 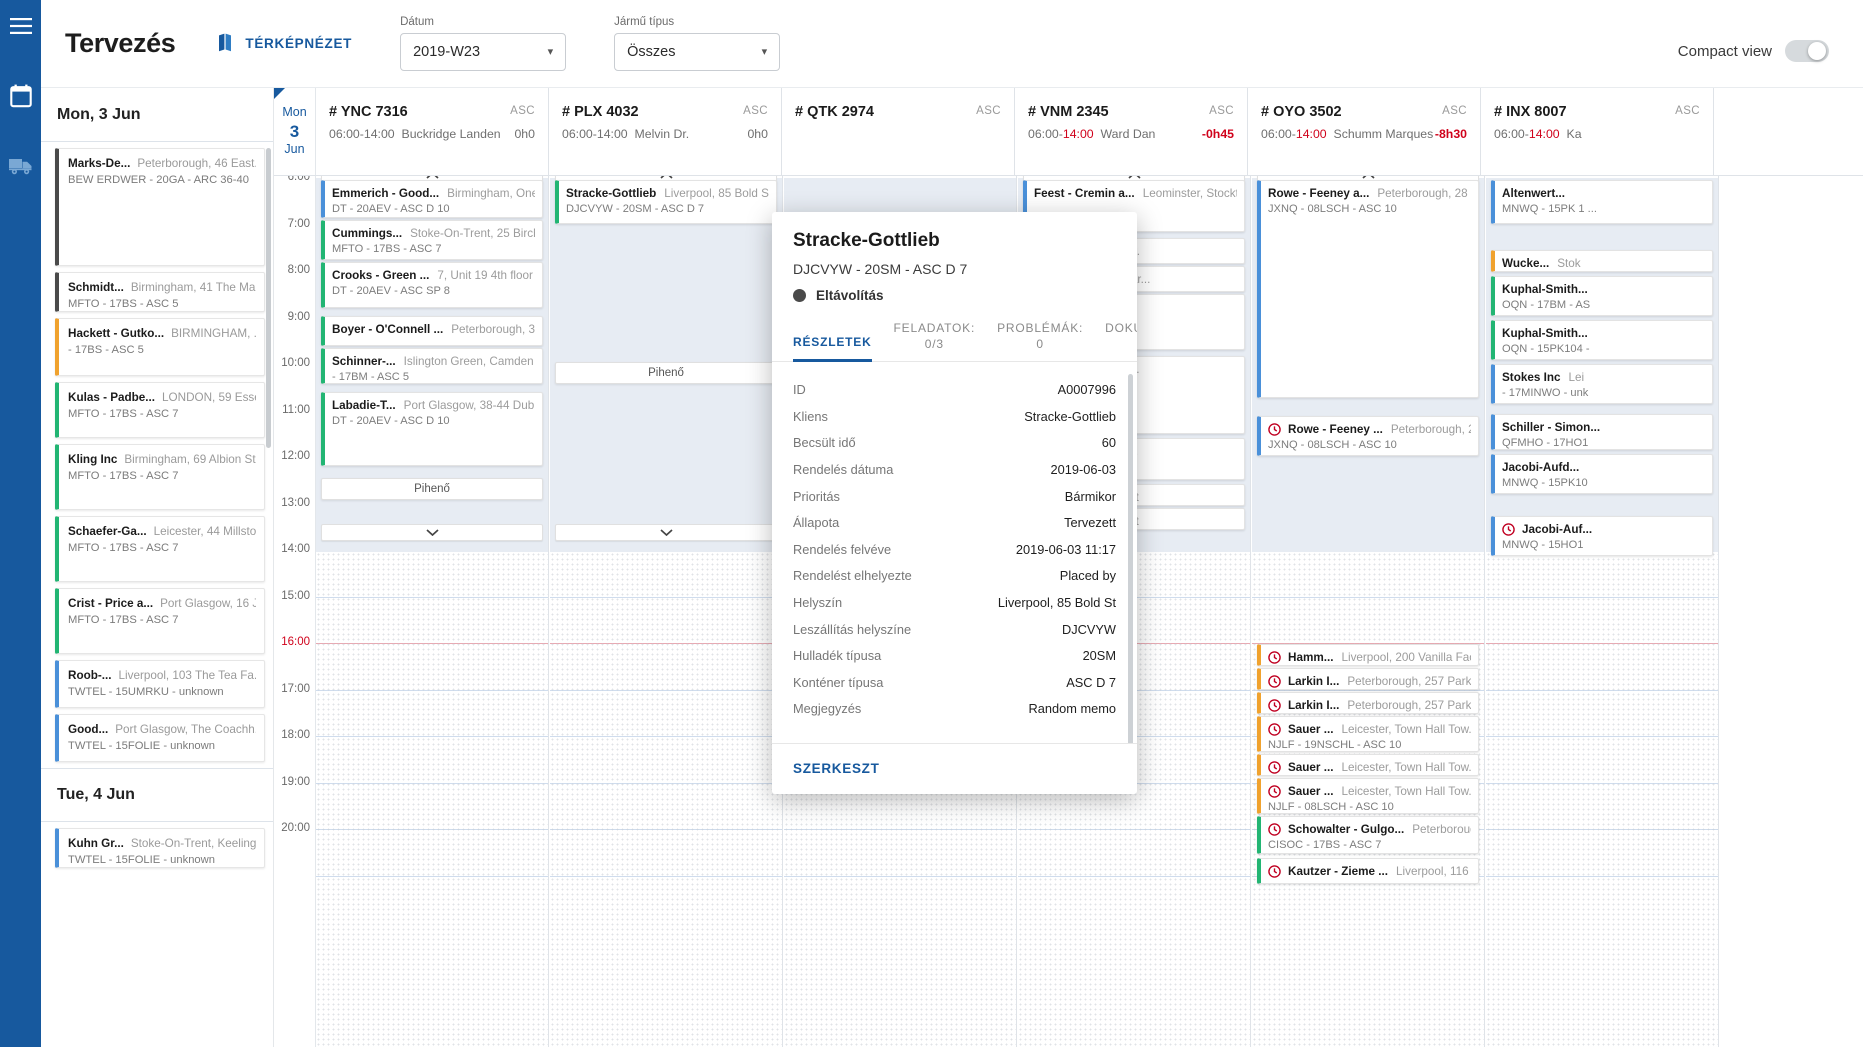 I want to click on map-view-button: TÉRKÉPNÉZET, so click(x=285, y=44).